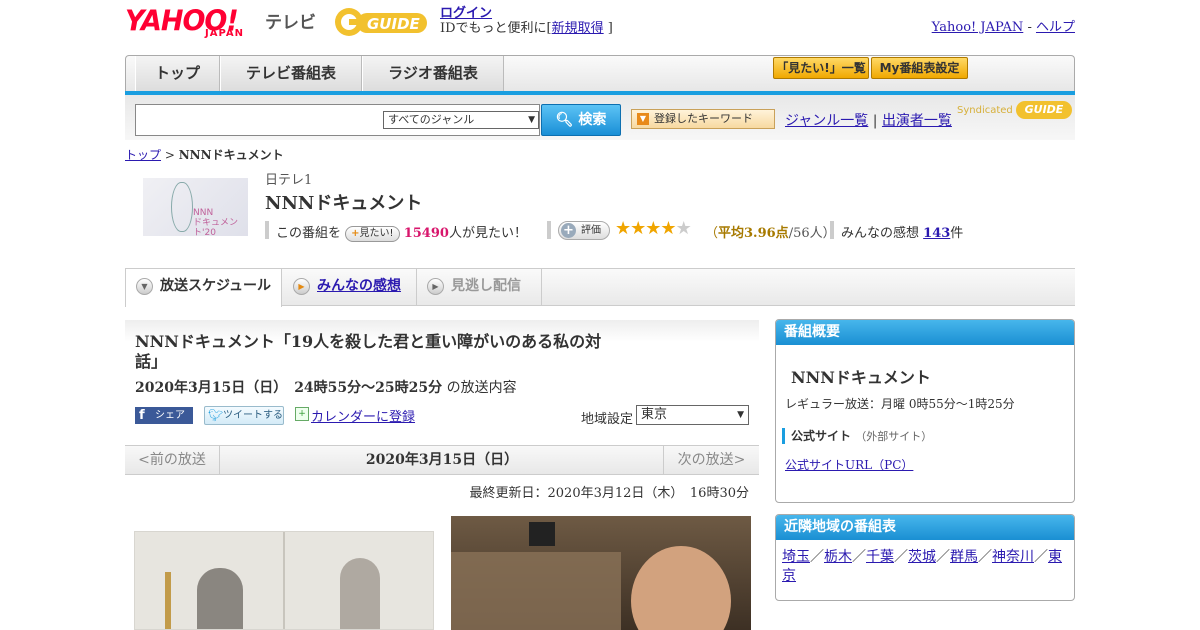  I want to click on facebook-icon: f, so click(142, 415).